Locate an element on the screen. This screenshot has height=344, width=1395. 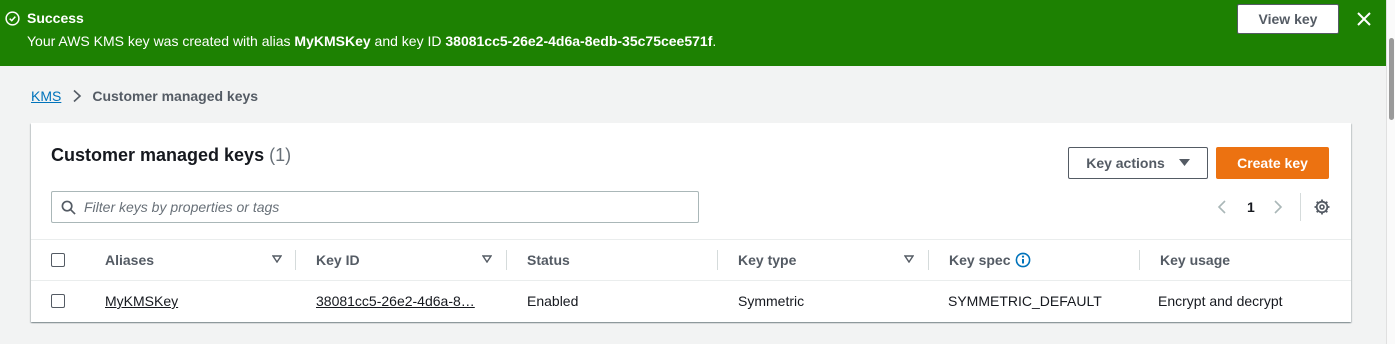
key-spec-label: Key spec is located at coordinates (980, 260).